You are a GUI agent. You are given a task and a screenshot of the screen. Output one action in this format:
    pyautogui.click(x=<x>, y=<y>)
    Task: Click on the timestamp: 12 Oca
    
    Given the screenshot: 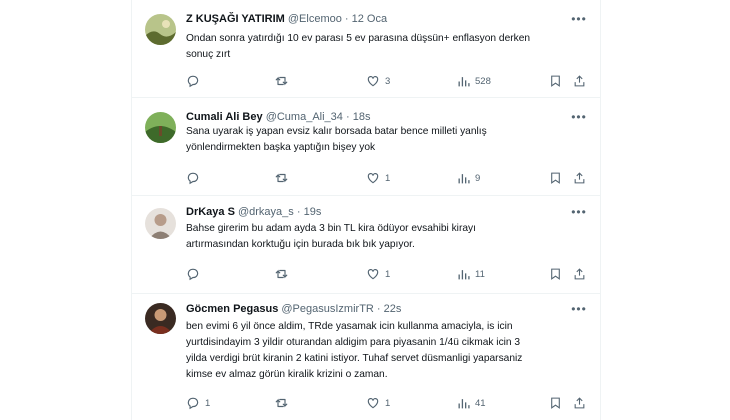 What is the action you would take?
    pyautogui.click(x=369, y=19)
    